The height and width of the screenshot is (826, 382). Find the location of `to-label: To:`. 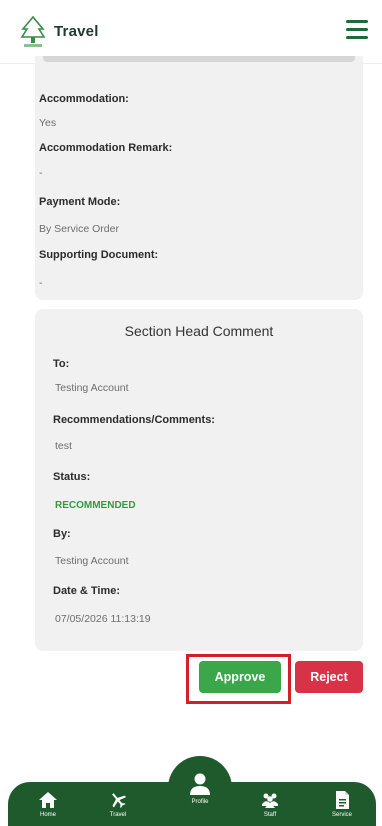

to-label: To: is located at coordinates (61, 364).